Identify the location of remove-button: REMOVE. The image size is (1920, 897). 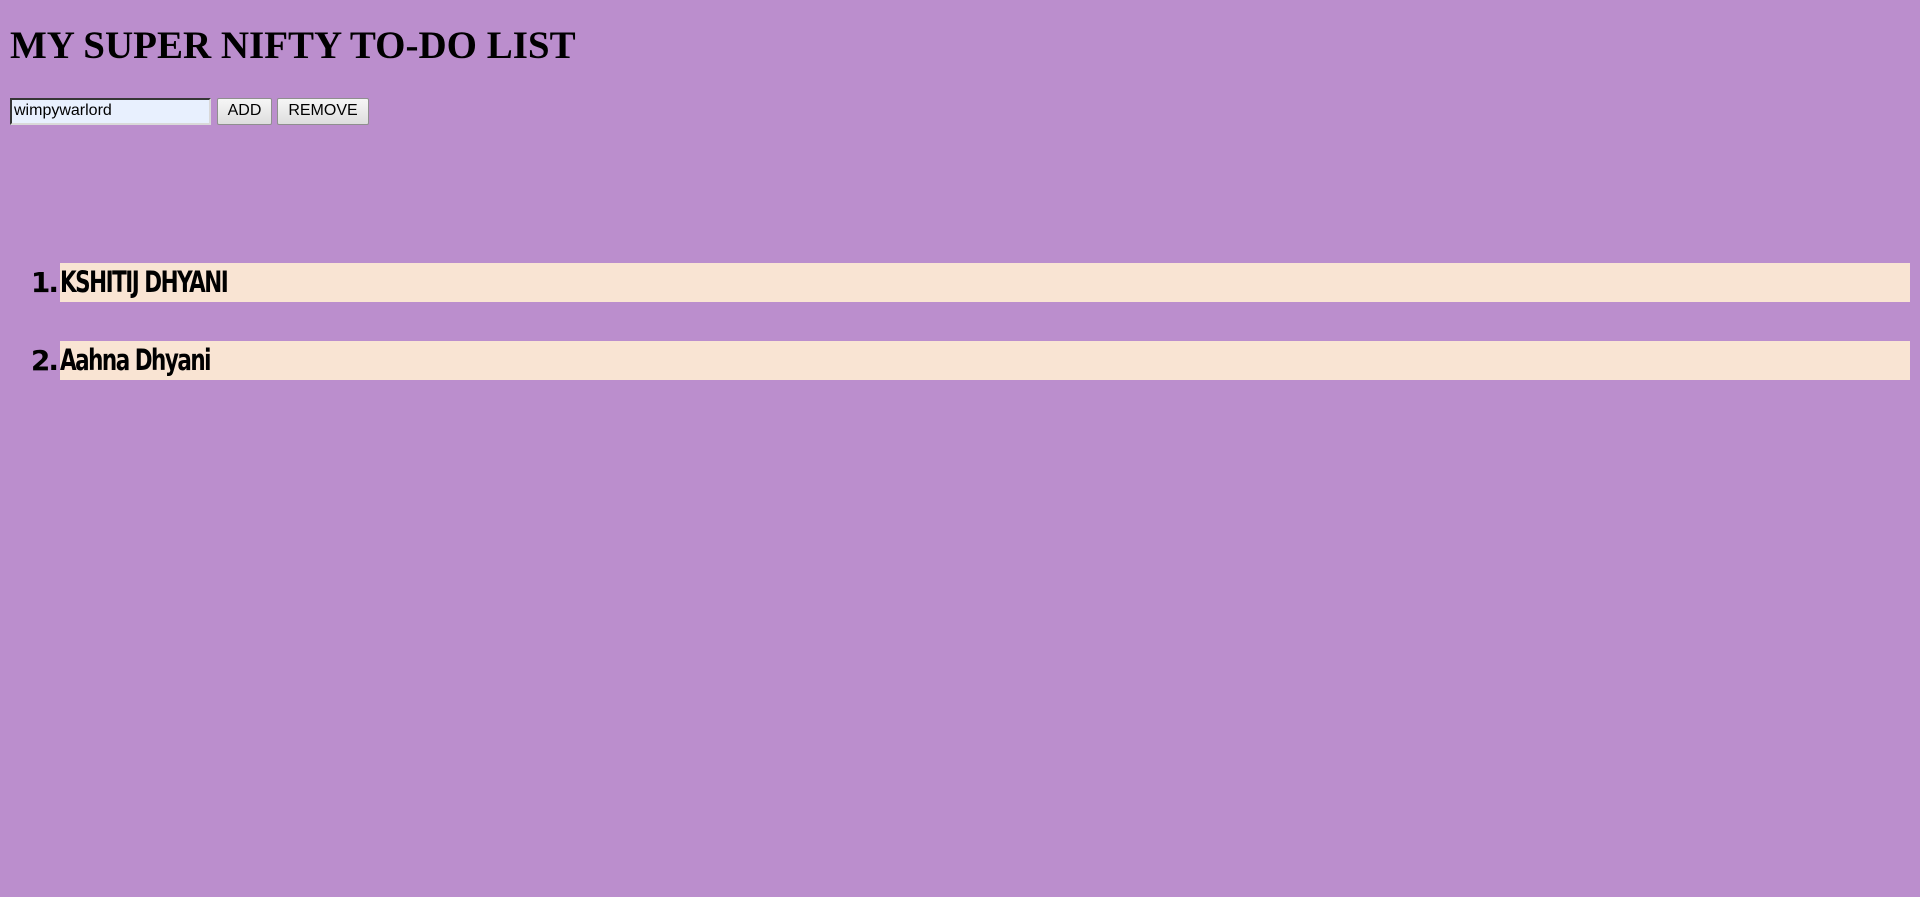
(323, 111).